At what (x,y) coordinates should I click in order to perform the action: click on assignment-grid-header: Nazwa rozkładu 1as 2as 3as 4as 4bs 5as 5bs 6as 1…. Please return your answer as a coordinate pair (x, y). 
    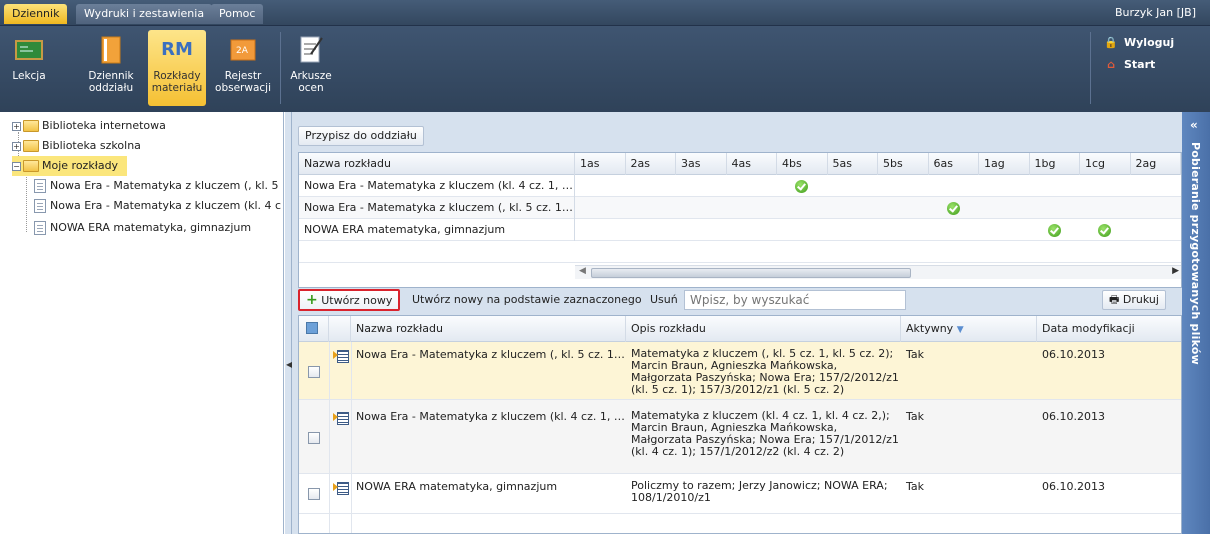
    Looking at the image, I should click on (740, 164).